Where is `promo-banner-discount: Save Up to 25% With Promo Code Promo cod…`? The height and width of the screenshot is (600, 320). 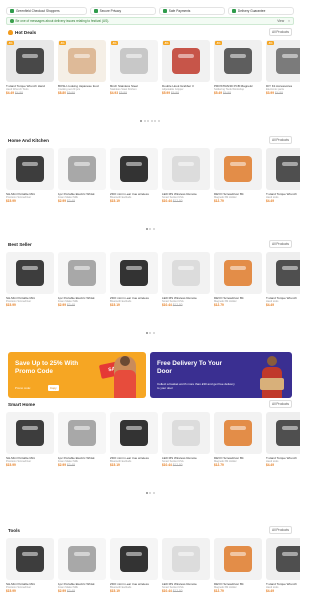
promo-banner-discount: Save Up to 25% With Promo Code Promo cod… is located at coordinates (77, 375).